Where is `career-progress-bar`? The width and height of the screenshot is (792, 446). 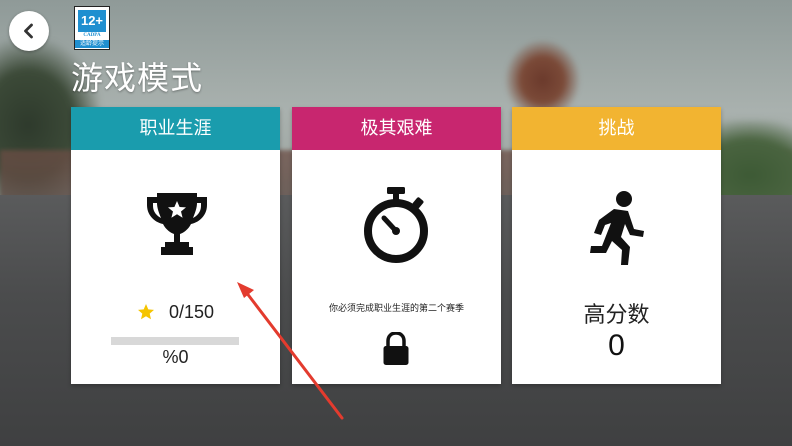 career-progress-bar is located at coordinates (175, 341).